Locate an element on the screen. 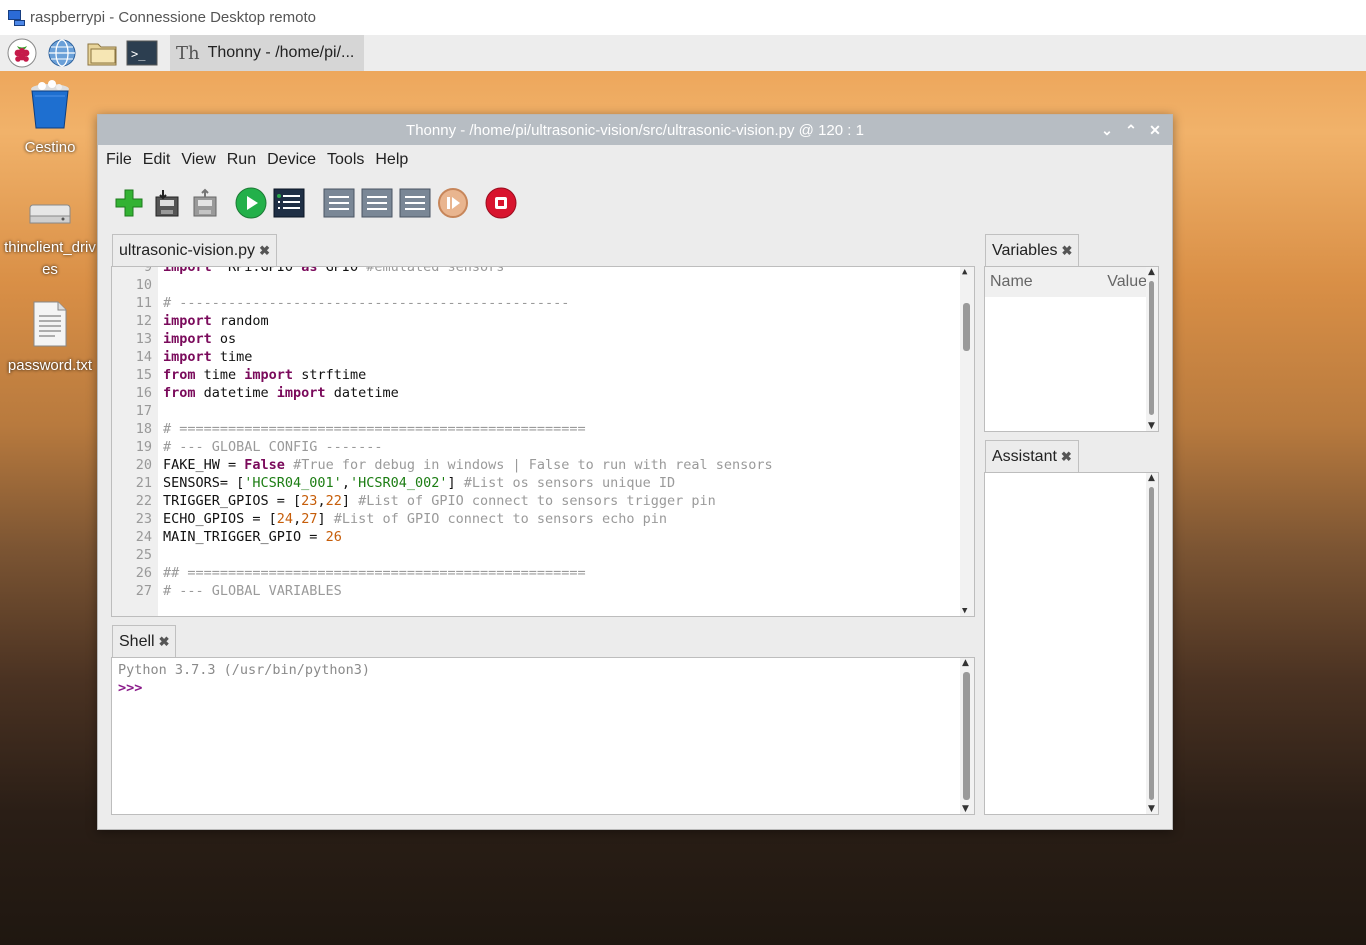 This screenshot has height=945, width=1366. line-number: 10 is located at coordinates (143, 285).